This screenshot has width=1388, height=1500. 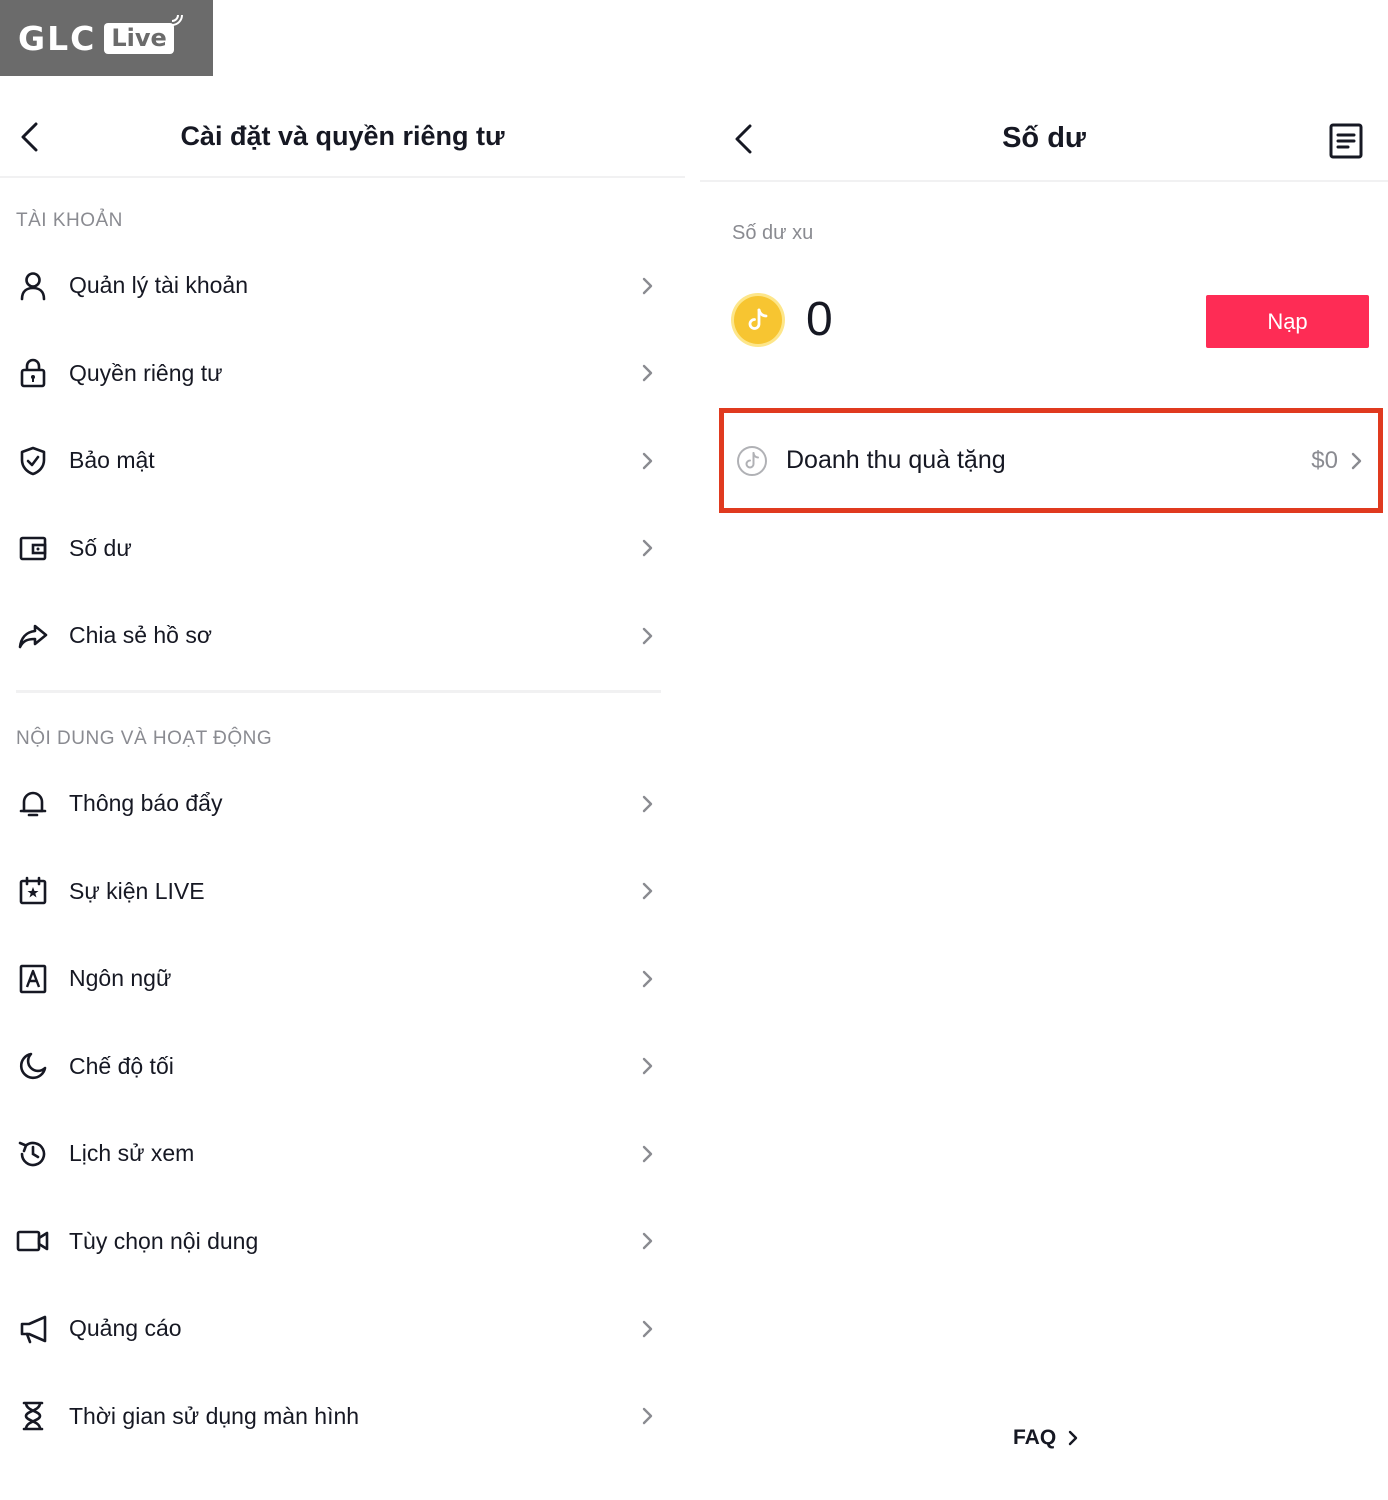 I want to click on gift-revenue-label: Doanh thu quà tặng, so click(x=896, y=460).